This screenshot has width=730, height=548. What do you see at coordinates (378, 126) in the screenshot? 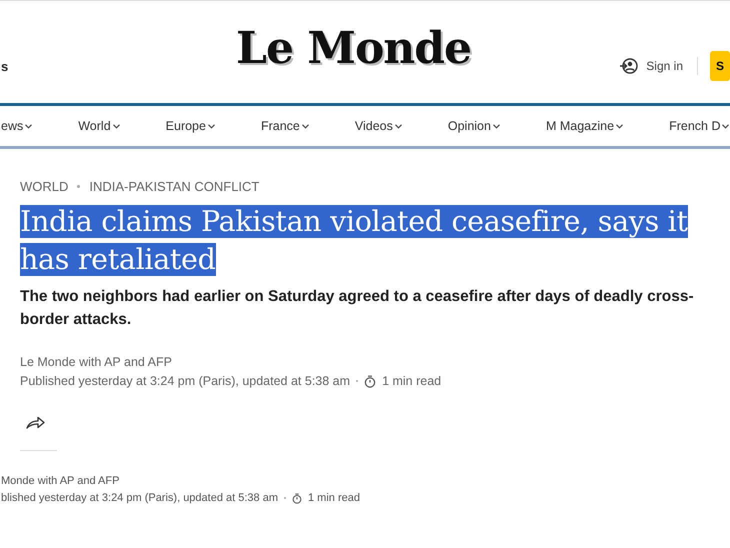
I see `nav-menu-item: Videos` at bounding box center [378, 126].